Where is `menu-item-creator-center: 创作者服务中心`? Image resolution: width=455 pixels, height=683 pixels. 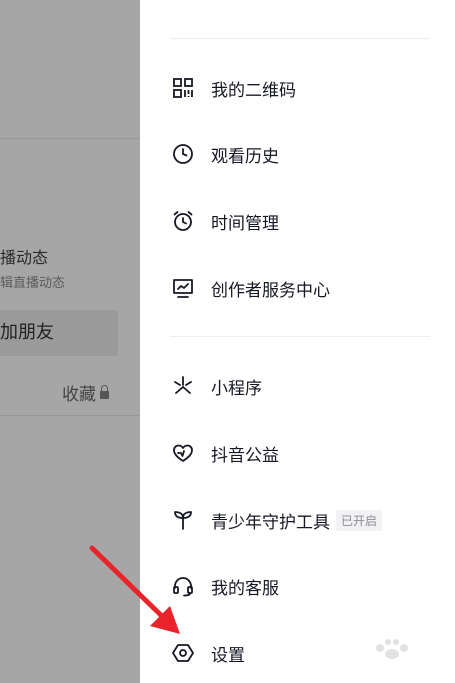 menu-item-creator-center: 创作者服务中心 is located at coordinates (250, 288).